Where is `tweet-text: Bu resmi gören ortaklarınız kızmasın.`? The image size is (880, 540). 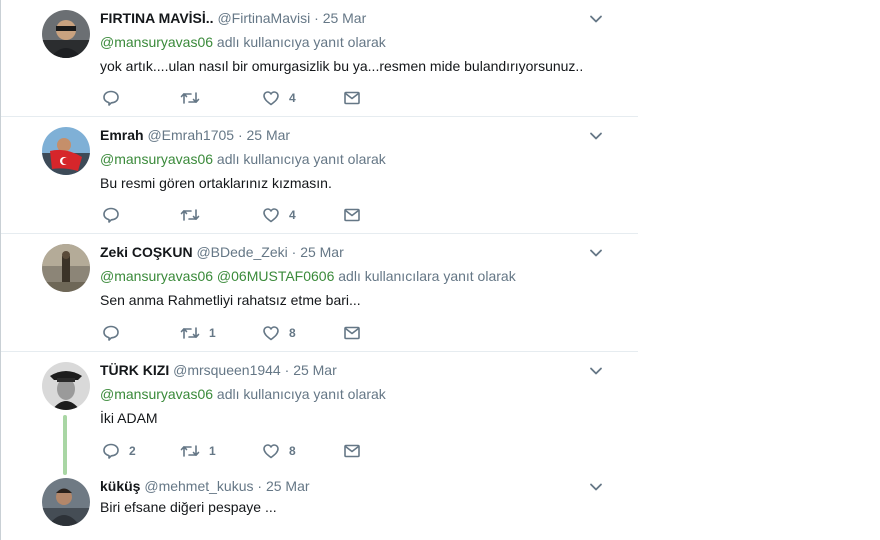
tweet-text: Bu resmi gören ortaklarınız kızmasın. is located at coordinates (216, 183).